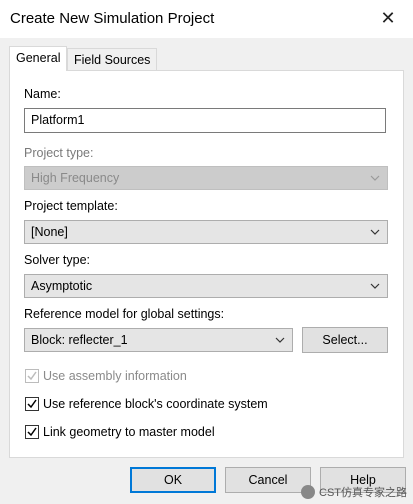  I want to click on solver-type-label: Solver type:, so click(57, 260).